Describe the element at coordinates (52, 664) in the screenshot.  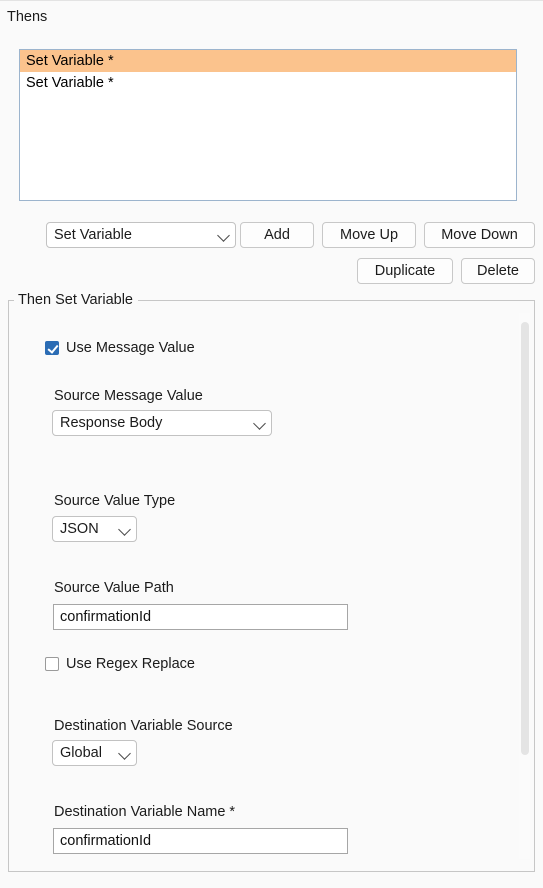
I see `checkbox-unchecked-icon` at that location.